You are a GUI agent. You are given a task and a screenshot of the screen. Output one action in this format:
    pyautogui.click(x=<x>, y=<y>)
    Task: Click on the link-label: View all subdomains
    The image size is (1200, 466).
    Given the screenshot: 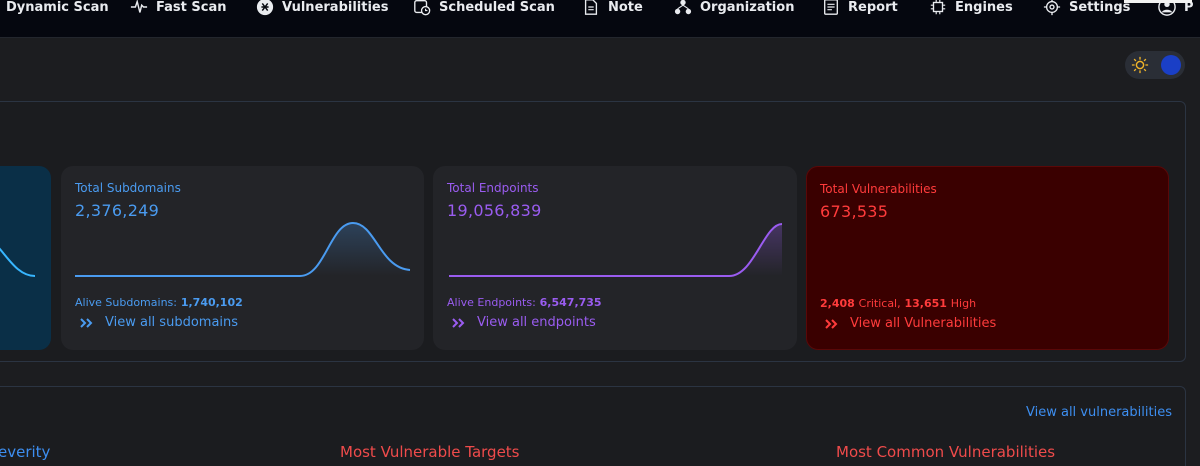 What is the action you would take?
    pyautogui.click(x=172, y=322)
    